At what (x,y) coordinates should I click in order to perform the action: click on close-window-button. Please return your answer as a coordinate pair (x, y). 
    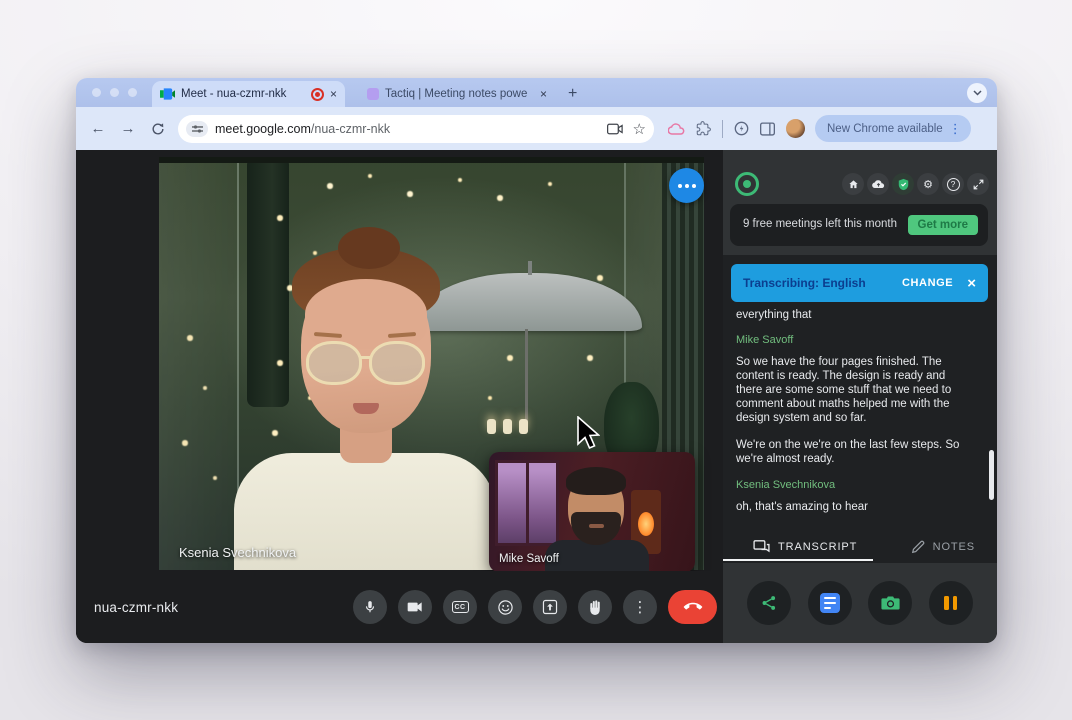
    Looking at the image, I should click on (96, 92).